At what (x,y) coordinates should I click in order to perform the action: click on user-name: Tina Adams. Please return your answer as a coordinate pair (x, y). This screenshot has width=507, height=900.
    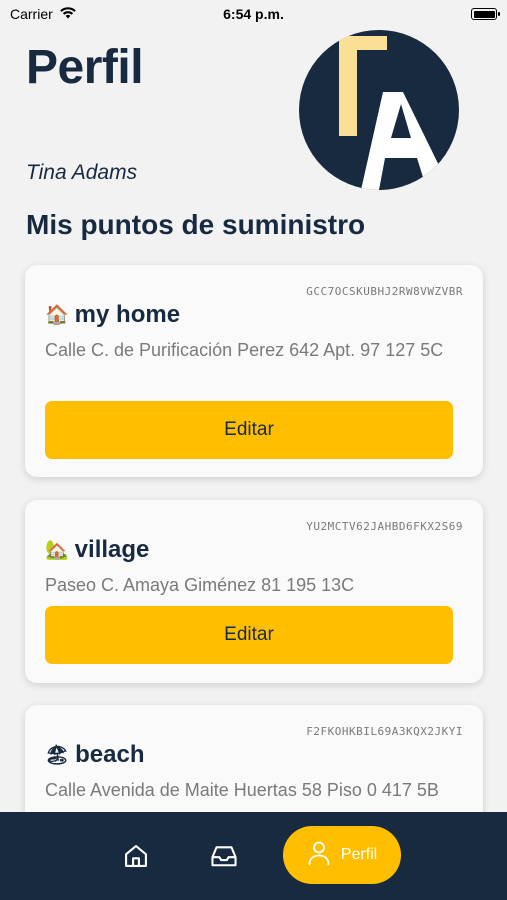
    Looking at the image, I should click on (82, 172).